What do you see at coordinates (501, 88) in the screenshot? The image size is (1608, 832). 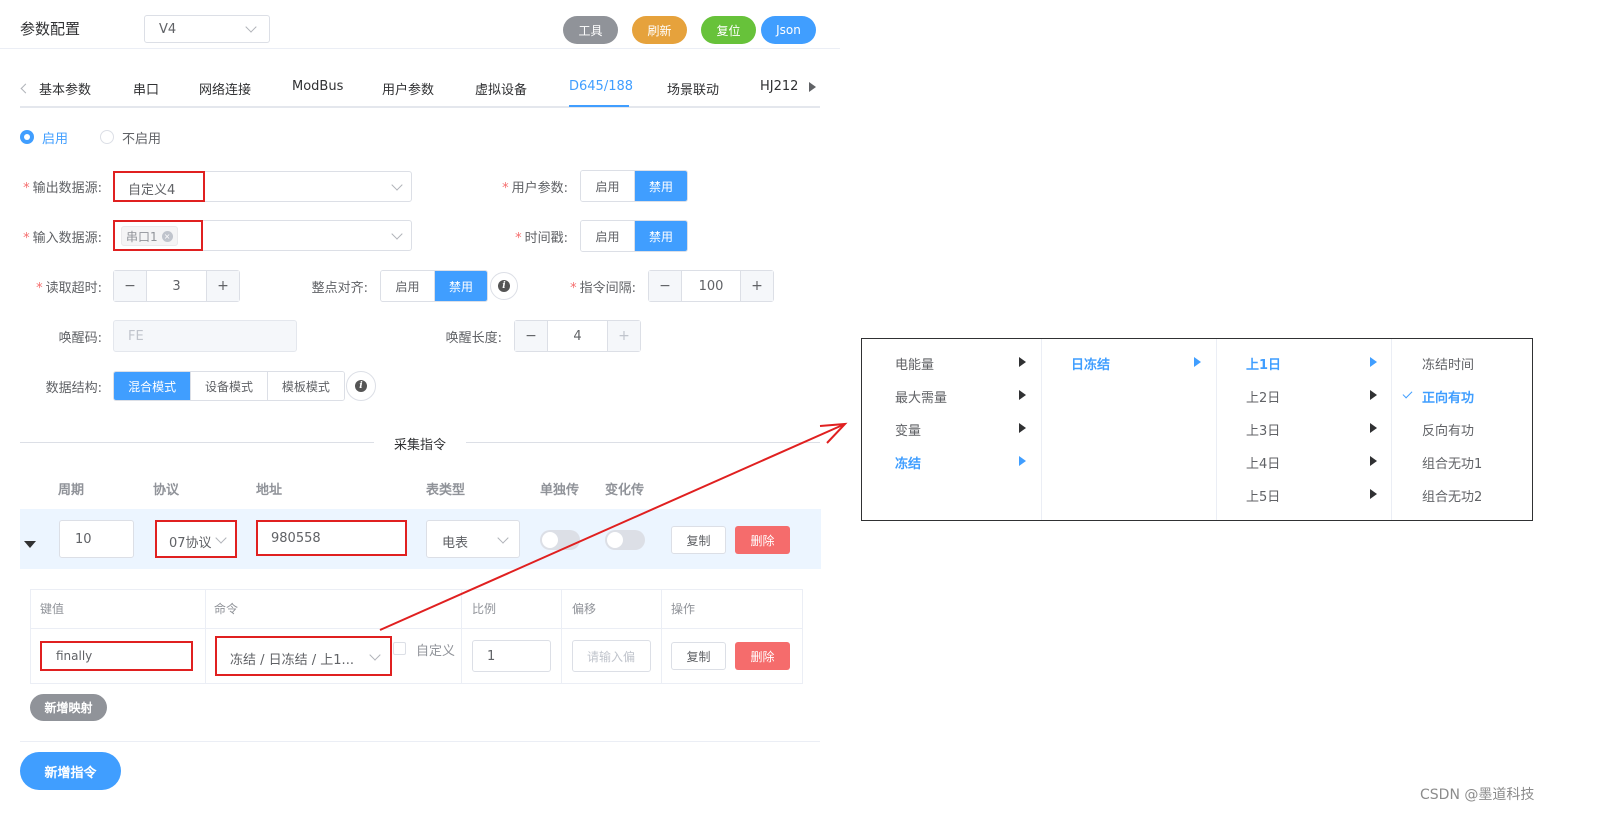 I see `tab-virtual-device: 虚拟设备` at bounding box center [501, 88].